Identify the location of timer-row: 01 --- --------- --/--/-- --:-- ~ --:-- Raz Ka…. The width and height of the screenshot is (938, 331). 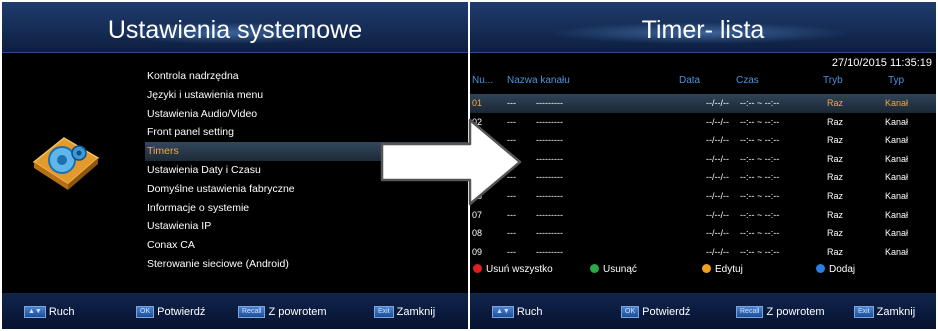
(703, 103).